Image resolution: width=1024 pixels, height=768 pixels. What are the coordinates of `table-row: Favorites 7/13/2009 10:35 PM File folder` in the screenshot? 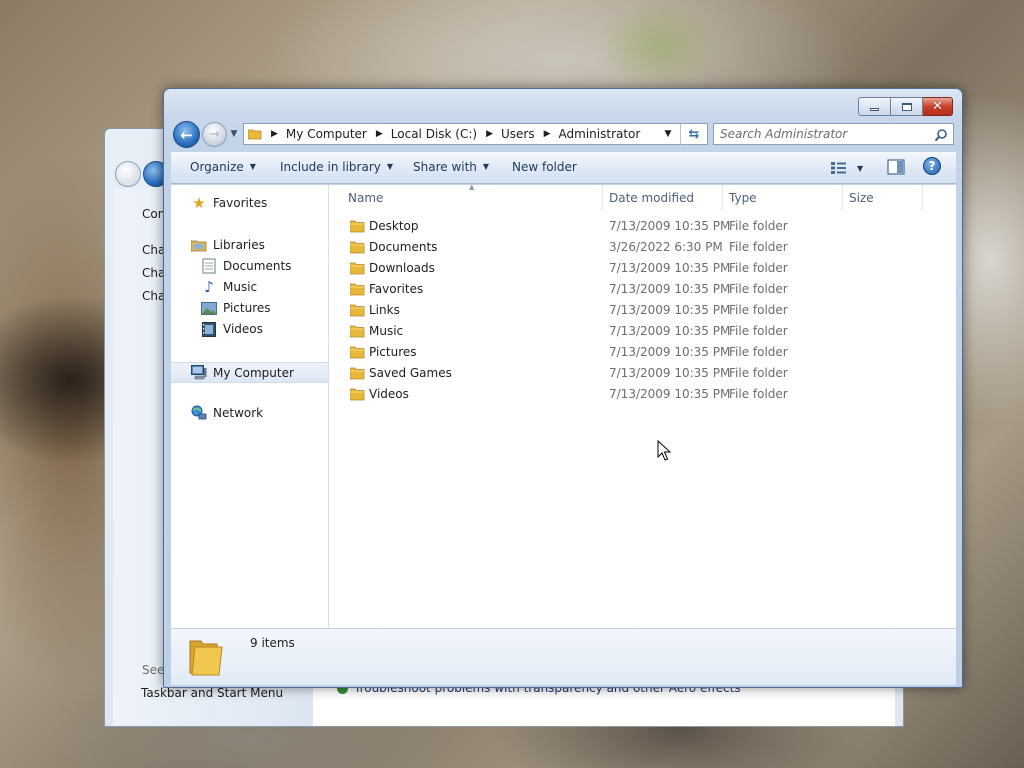 It's located at (630, 289).